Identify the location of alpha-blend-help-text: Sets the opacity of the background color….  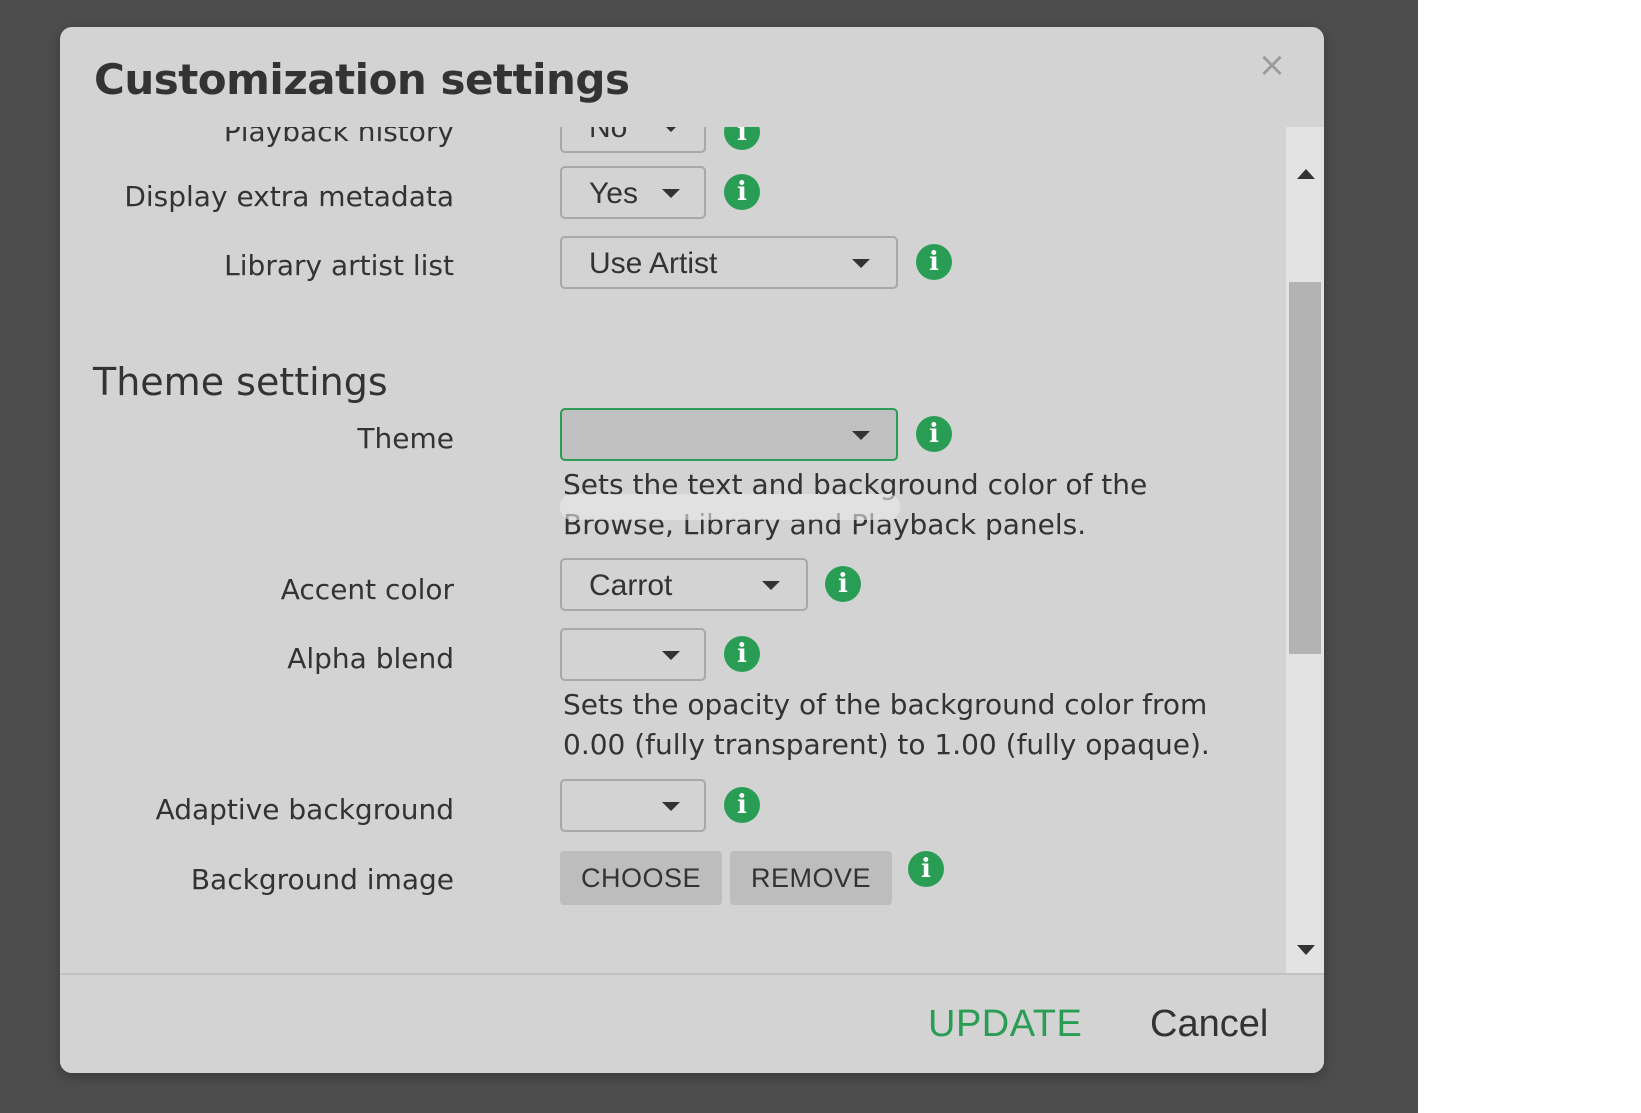
(886, 724).